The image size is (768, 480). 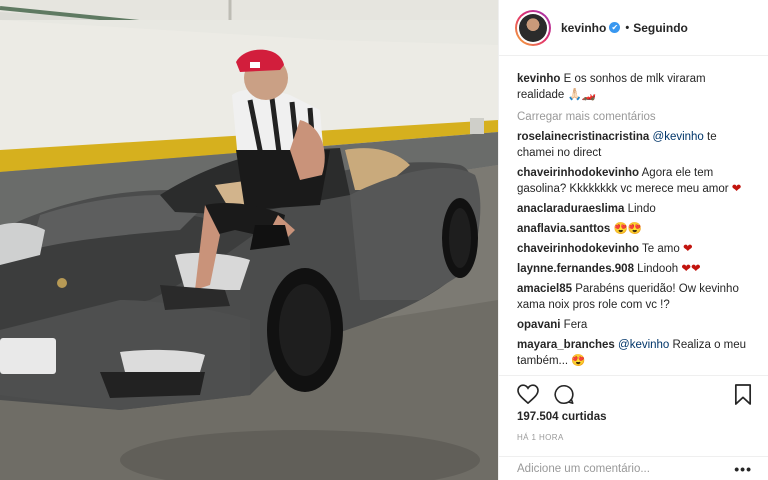 What do you see at coordinates (538, 325) in the screenshot?
I see `comment-username: opavani` at bounding box center [538, 325].